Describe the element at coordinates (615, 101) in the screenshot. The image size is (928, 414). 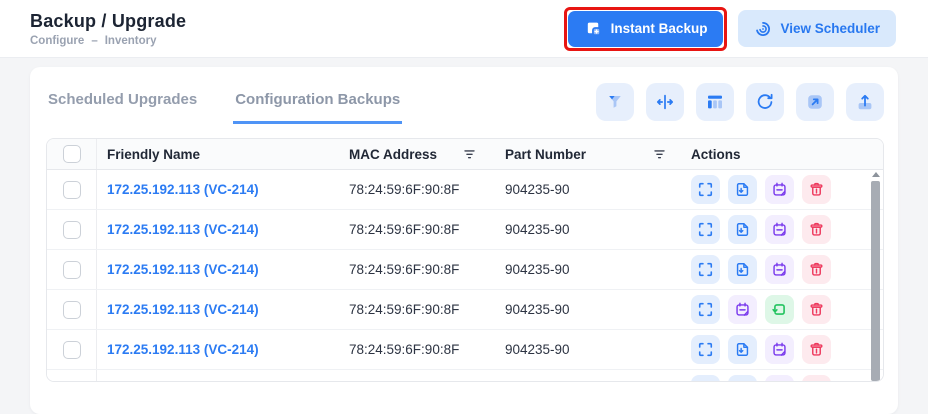
I see `filter-button` at that location.